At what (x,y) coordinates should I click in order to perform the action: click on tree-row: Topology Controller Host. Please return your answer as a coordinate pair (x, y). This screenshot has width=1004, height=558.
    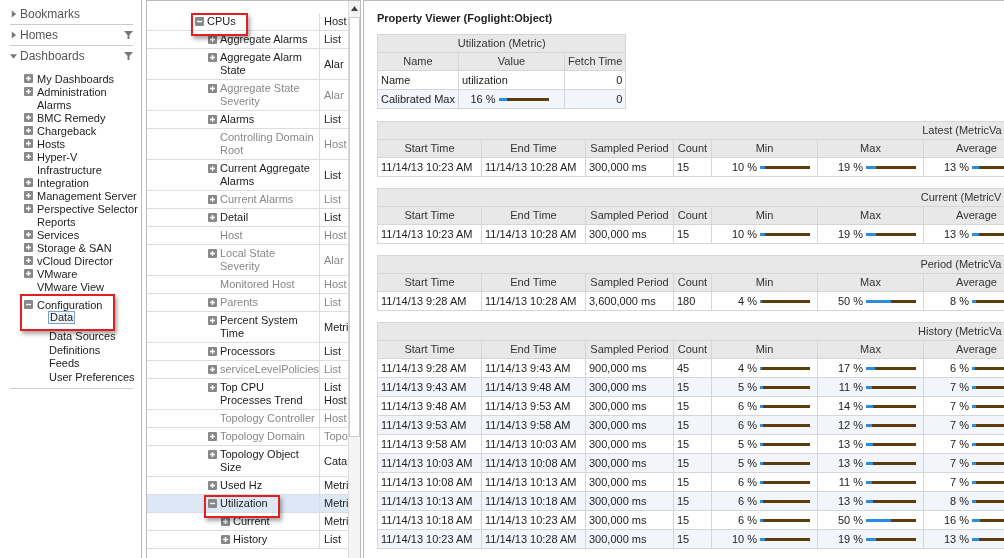
    Looking at the image, I should click on (248, 419).